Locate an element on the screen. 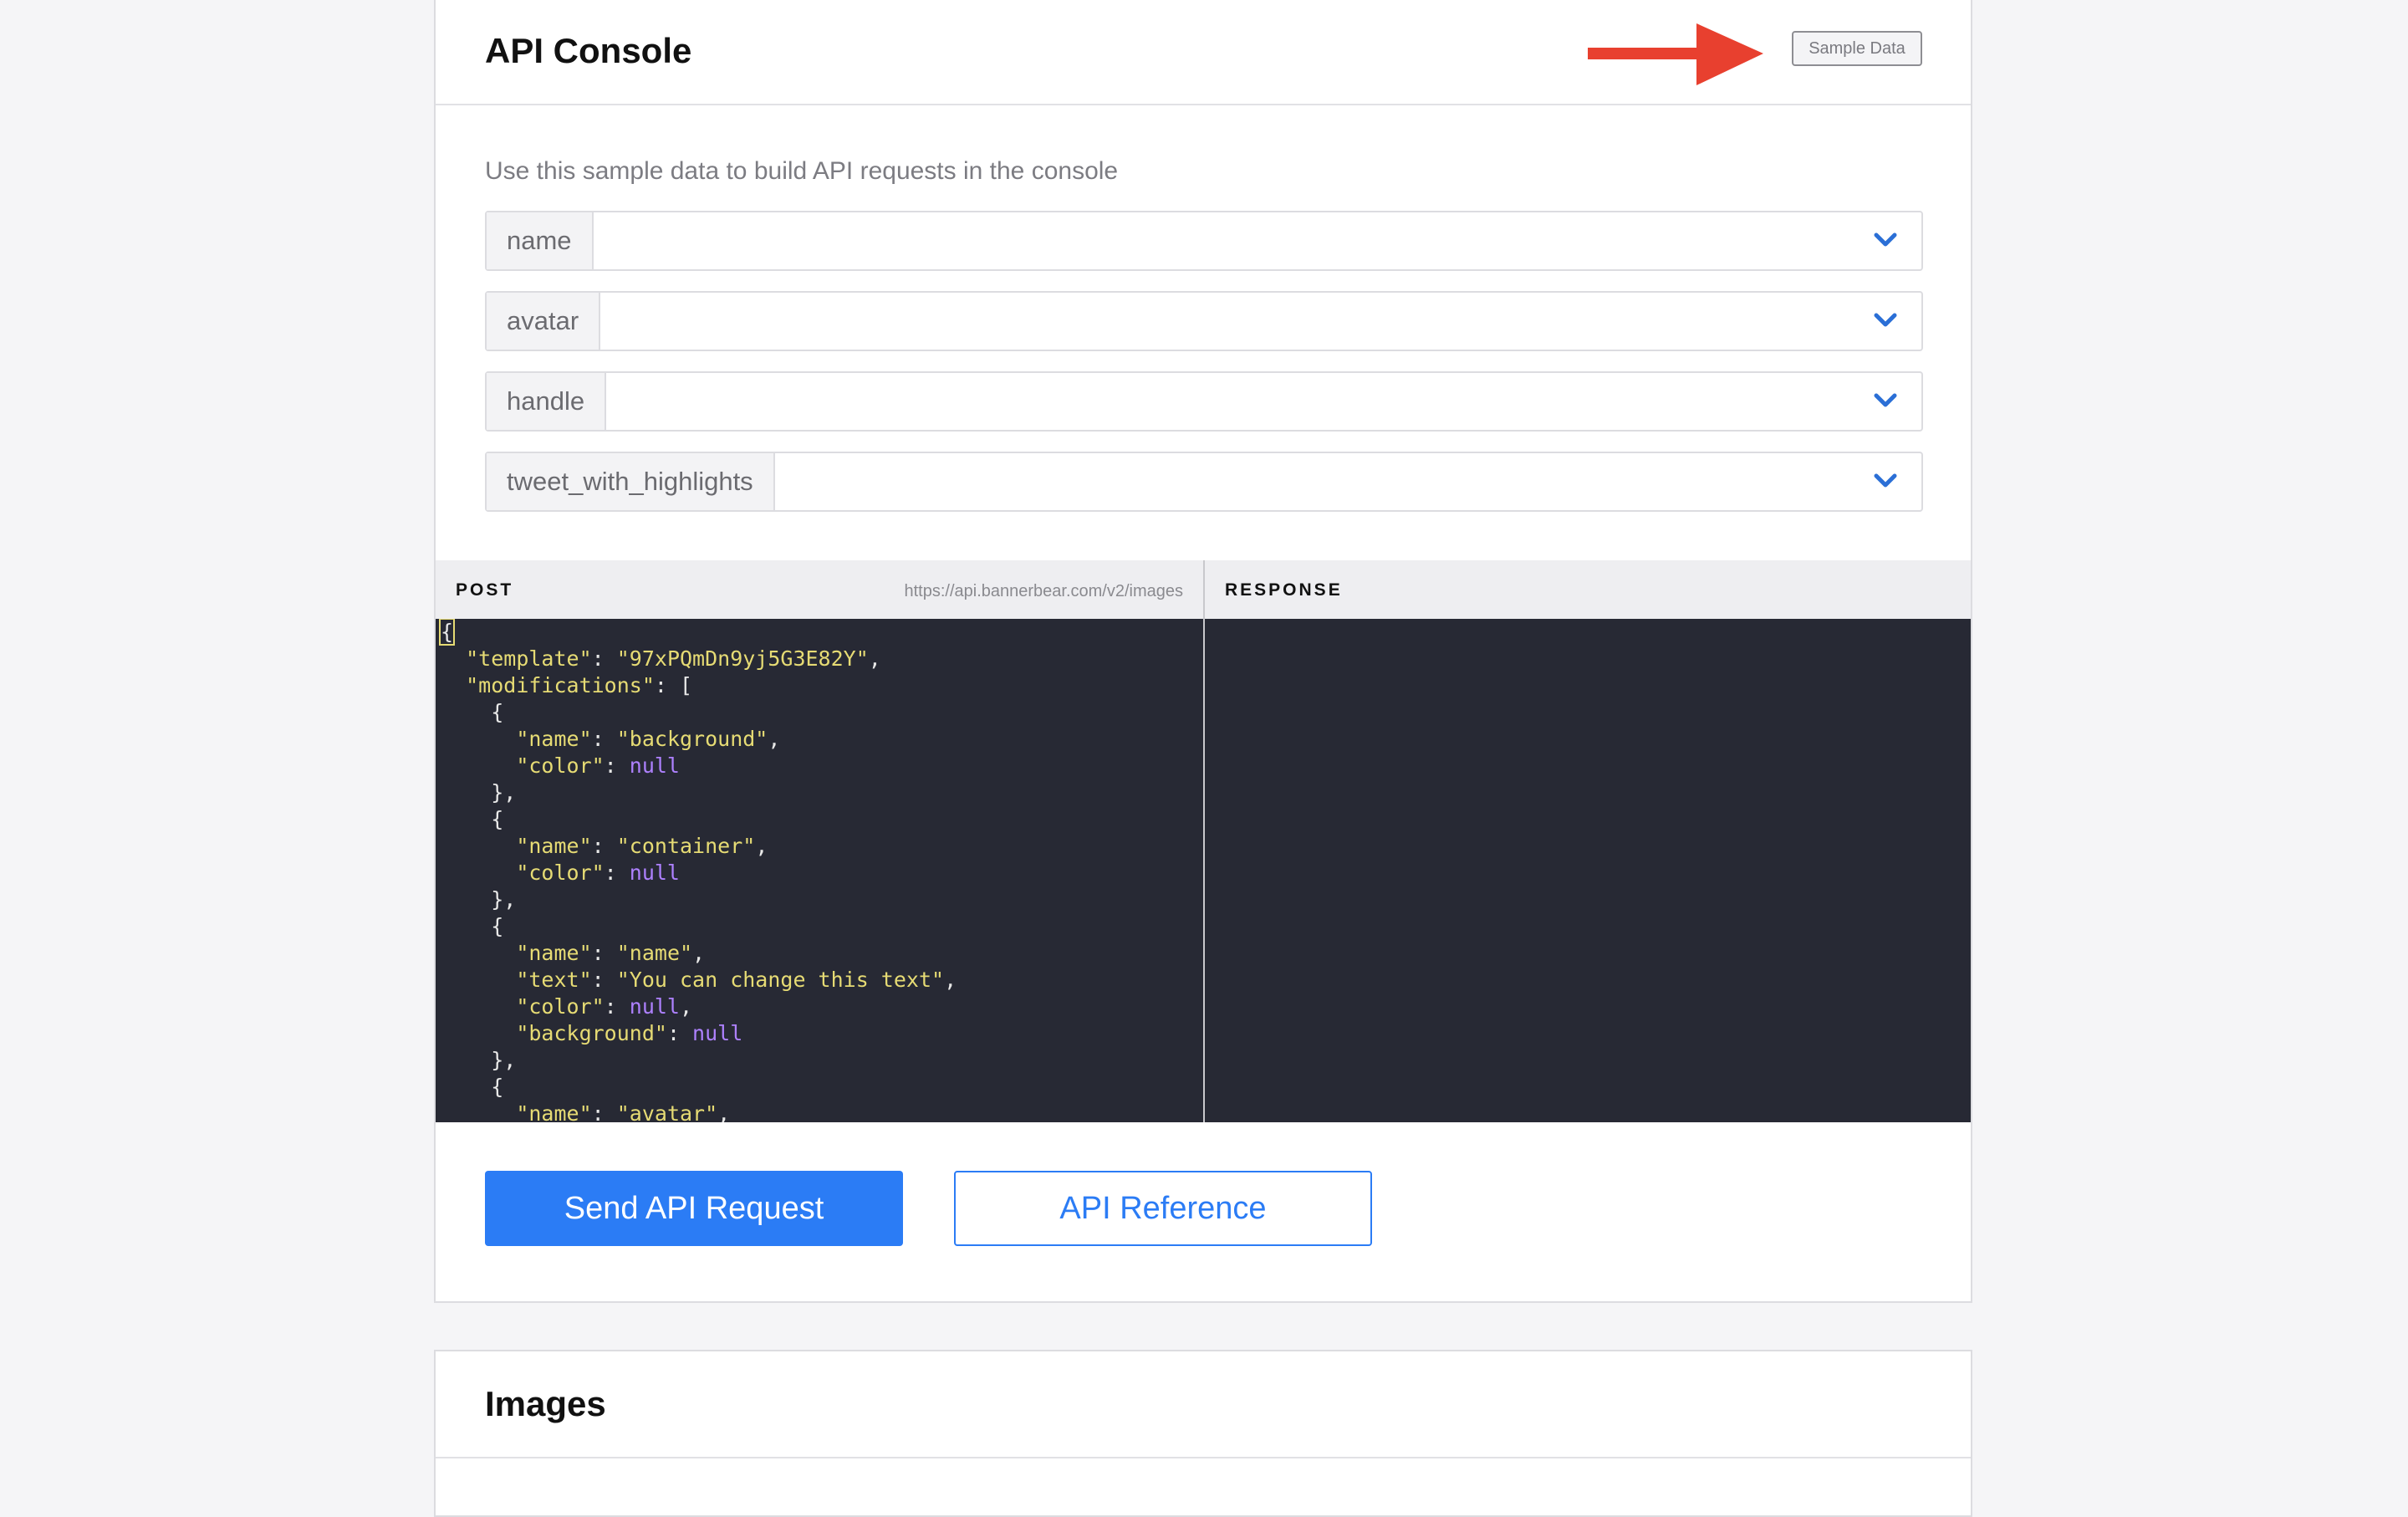 The height and width of the screenshot is (1517, 2408). response-label: RESPONSE is located at coordinates (1284, 590).